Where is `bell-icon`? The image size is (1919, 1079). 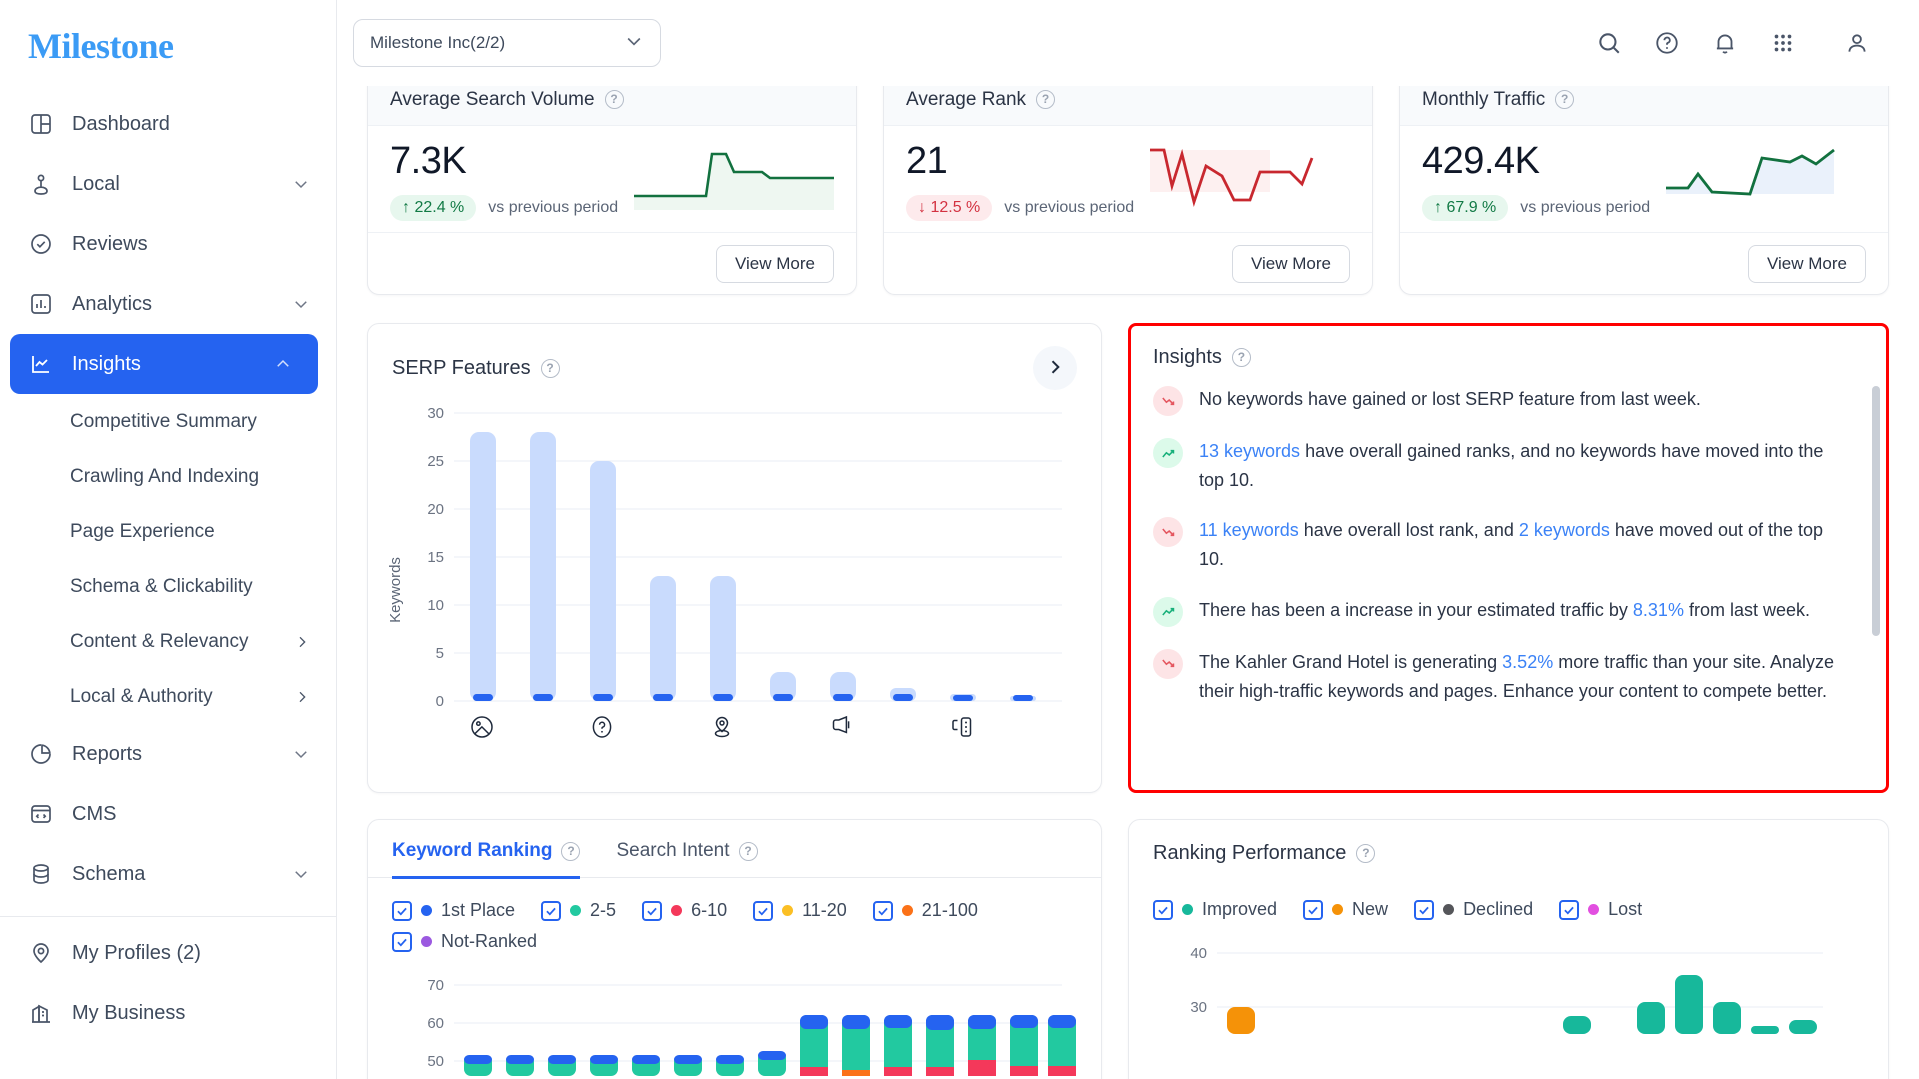 bell-icon is located at coordinates (1725, 43).